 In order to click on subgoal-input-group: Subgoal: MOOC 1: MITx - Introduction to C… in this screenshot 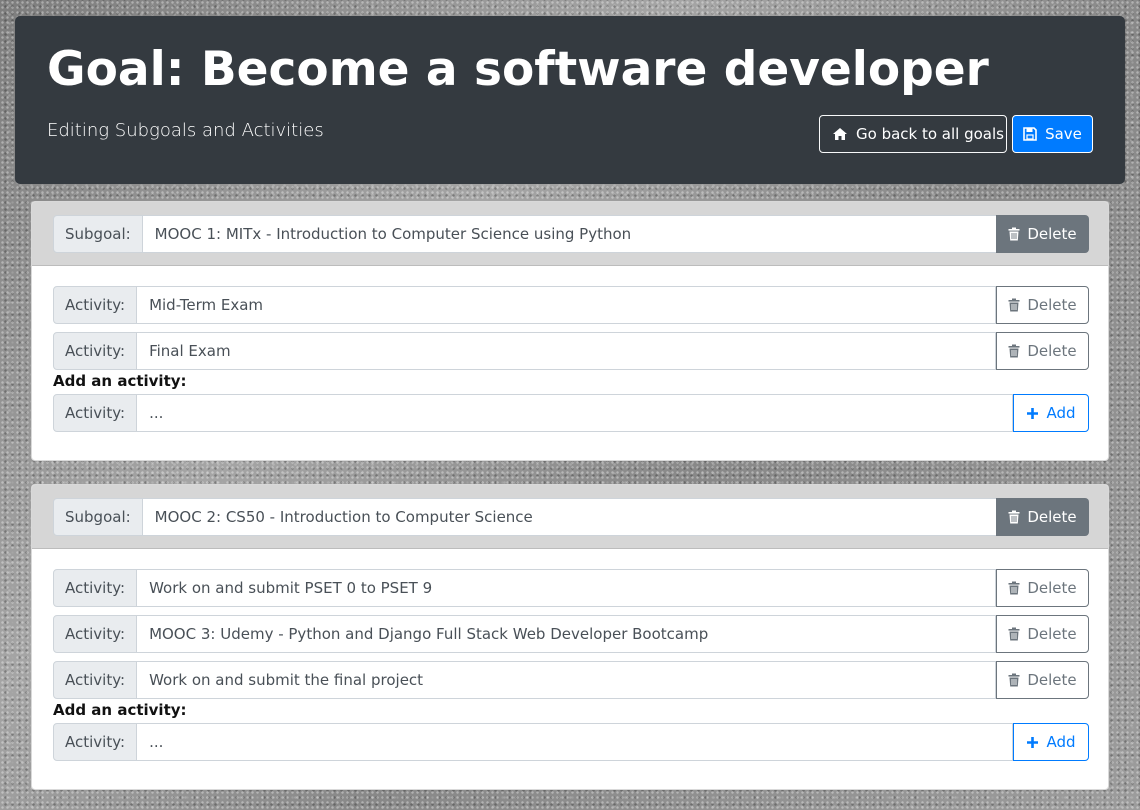, I will do `click(571, 234)`.